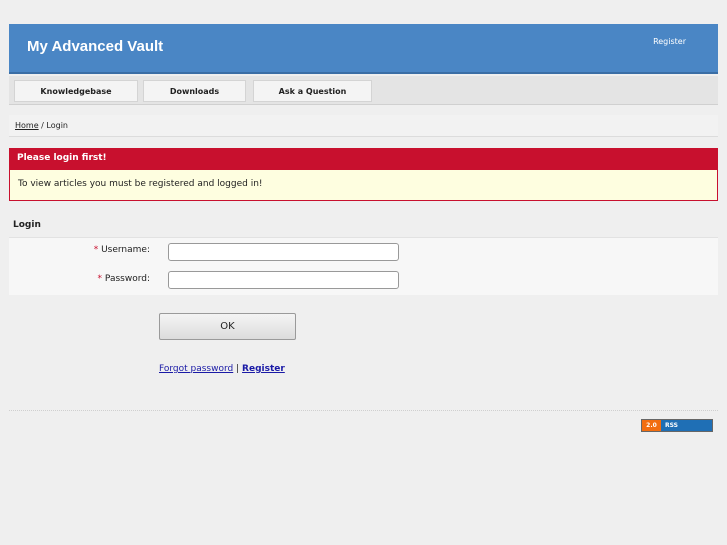 The height and width of the screenshot is (545, 727). I want to click on username-label-text: Username:, so click(125, 250).